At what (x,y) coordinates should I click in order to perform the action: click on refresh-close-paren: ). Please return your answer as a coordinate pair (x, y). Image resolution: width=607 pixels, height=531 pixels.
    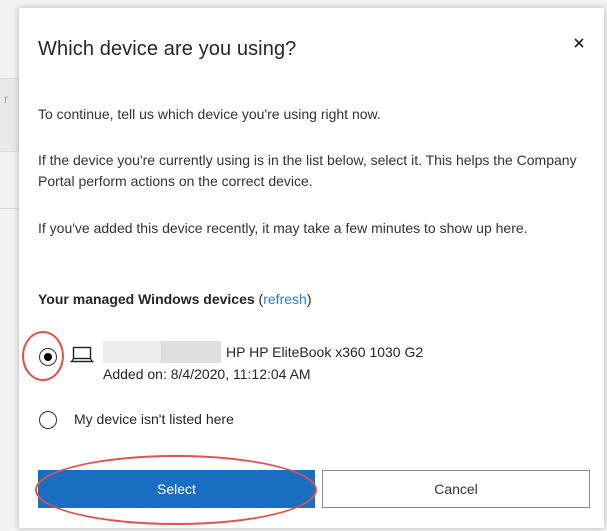
    Looking at the image, I should click on (309, 299).